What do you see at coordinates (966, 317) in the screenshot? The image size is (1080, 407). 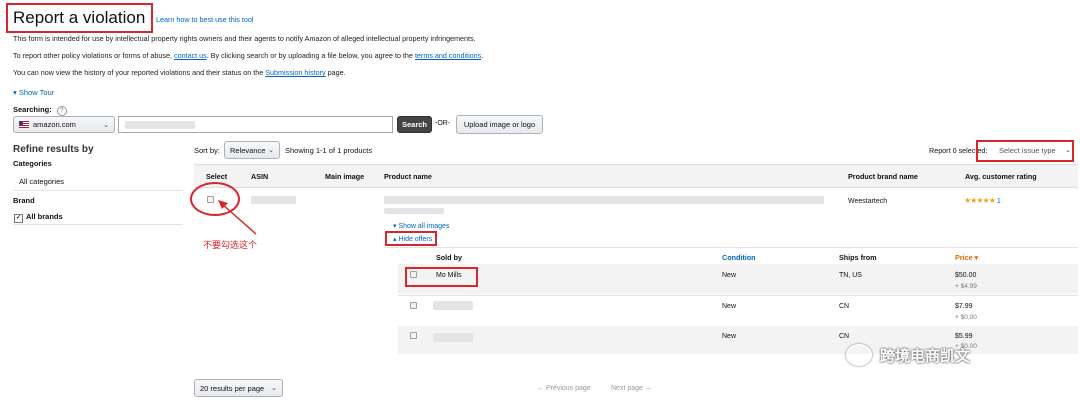 I see `offer-shipping: + $0.00` at bounding box center [966, 317].